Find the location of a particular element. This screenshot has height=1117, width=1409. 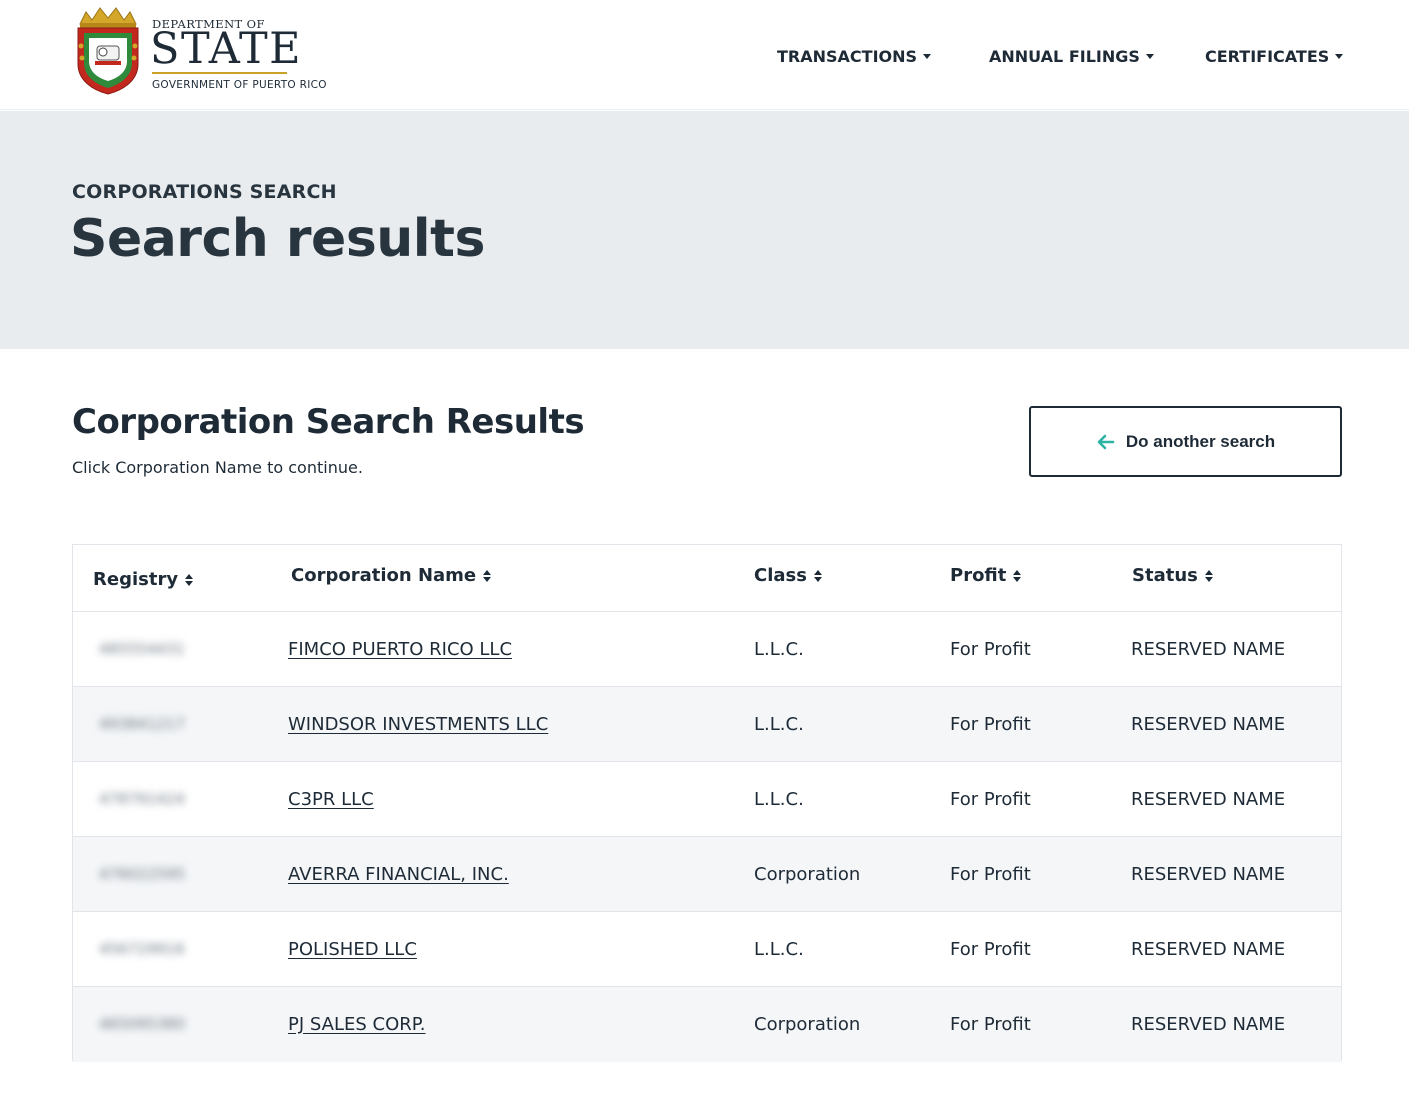

registry-cell: 465095380 is located at coordinates (142, 1024).